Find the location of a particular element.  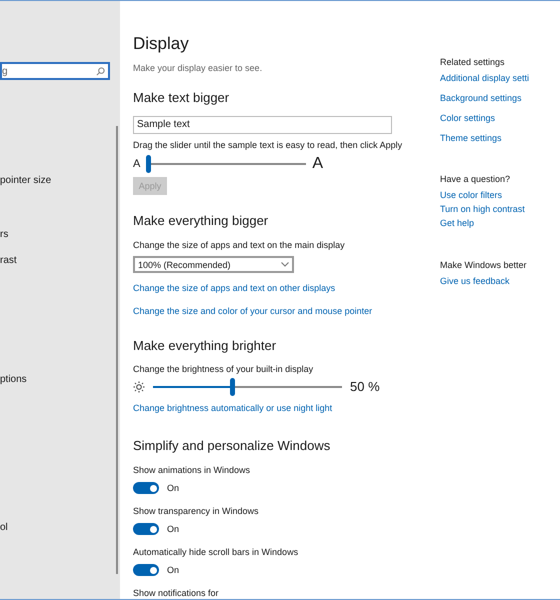

sun-icon is located at coordinates (139, 387).